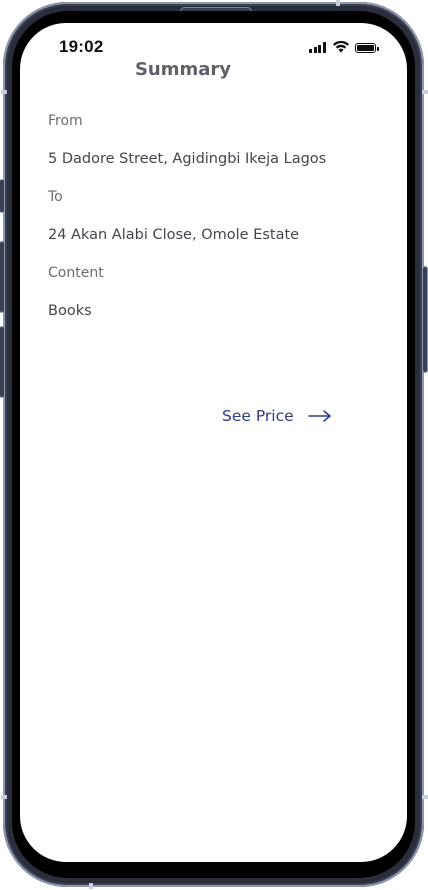  Describe the element at coordinates (76, 273) in the screenshot. I see `content-label: Content` at that location.